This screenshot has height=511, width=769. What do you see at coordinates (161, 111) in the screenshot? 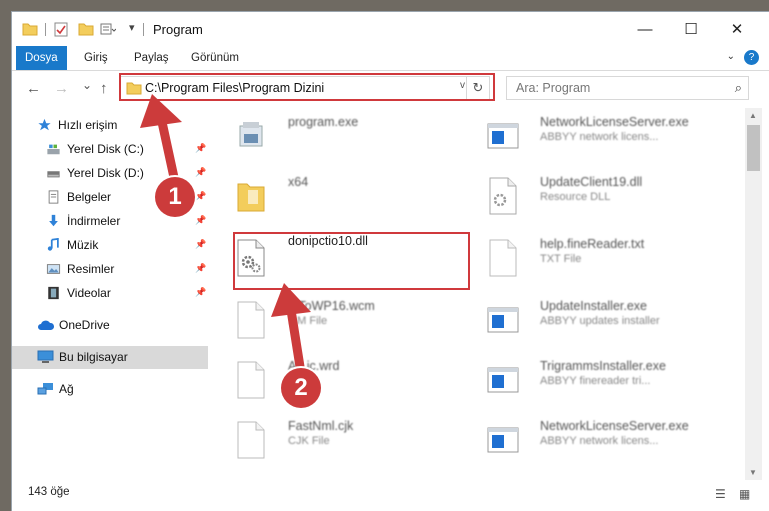
I see `arrow-1-head` at bounding box center [161, 111].